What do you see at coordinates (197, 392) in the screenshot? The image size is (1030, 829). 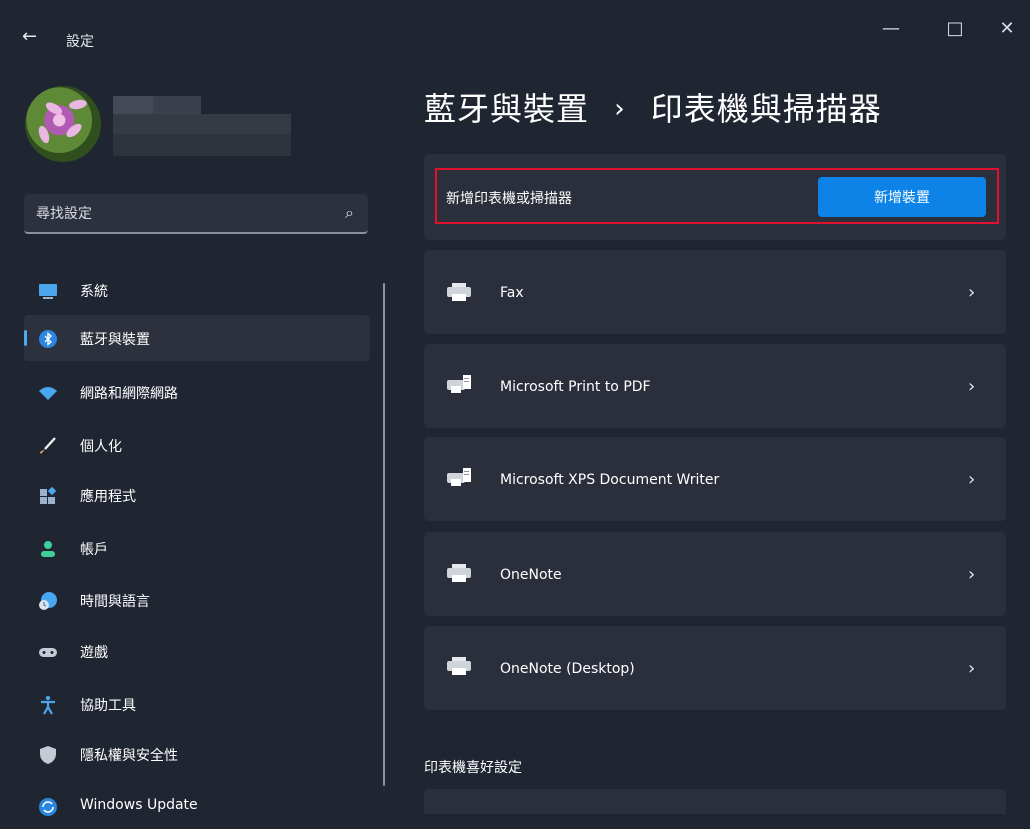 I see `sidebar-item-network: 網路和網際網路` at bounding box center [197, 392].